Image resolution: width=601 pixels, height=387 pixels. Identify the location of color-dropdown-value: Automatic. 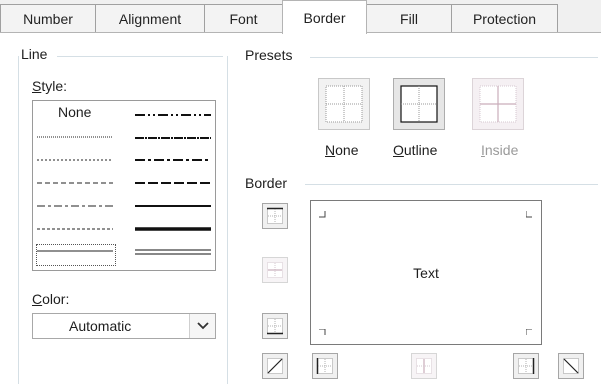
(100, 326).